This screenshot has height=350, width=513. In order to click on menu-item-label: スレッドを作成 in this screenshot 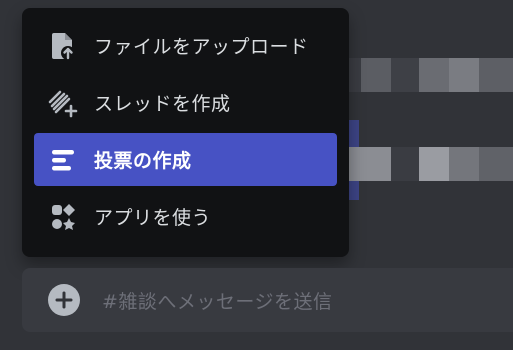, I will do `click(162, 104)`.